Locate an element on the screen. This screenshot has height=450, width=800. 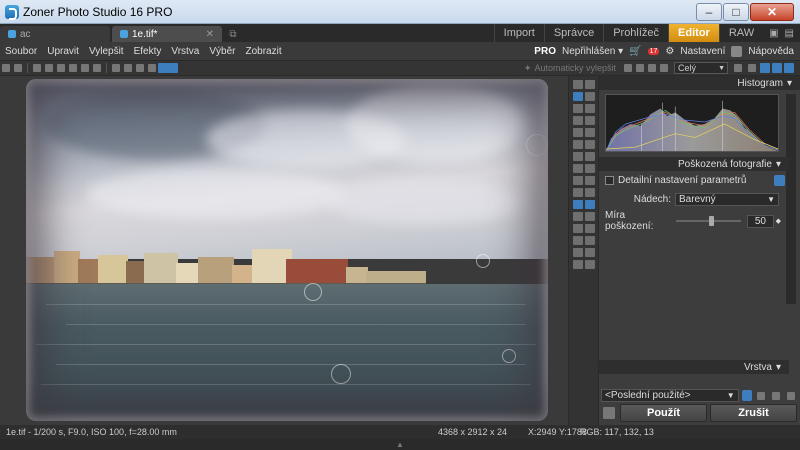
collage-tool-icon is located at coordinates (589, 240).